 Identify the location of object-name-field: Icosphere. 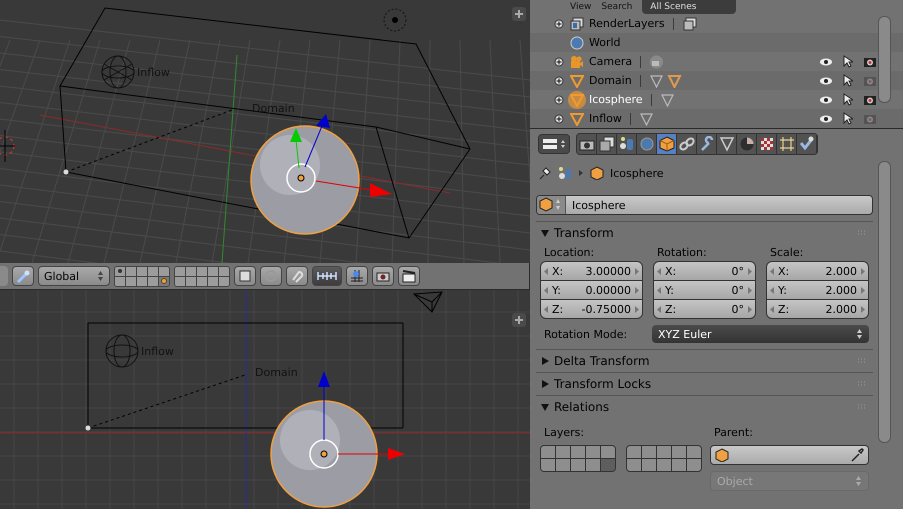
(704, 205).